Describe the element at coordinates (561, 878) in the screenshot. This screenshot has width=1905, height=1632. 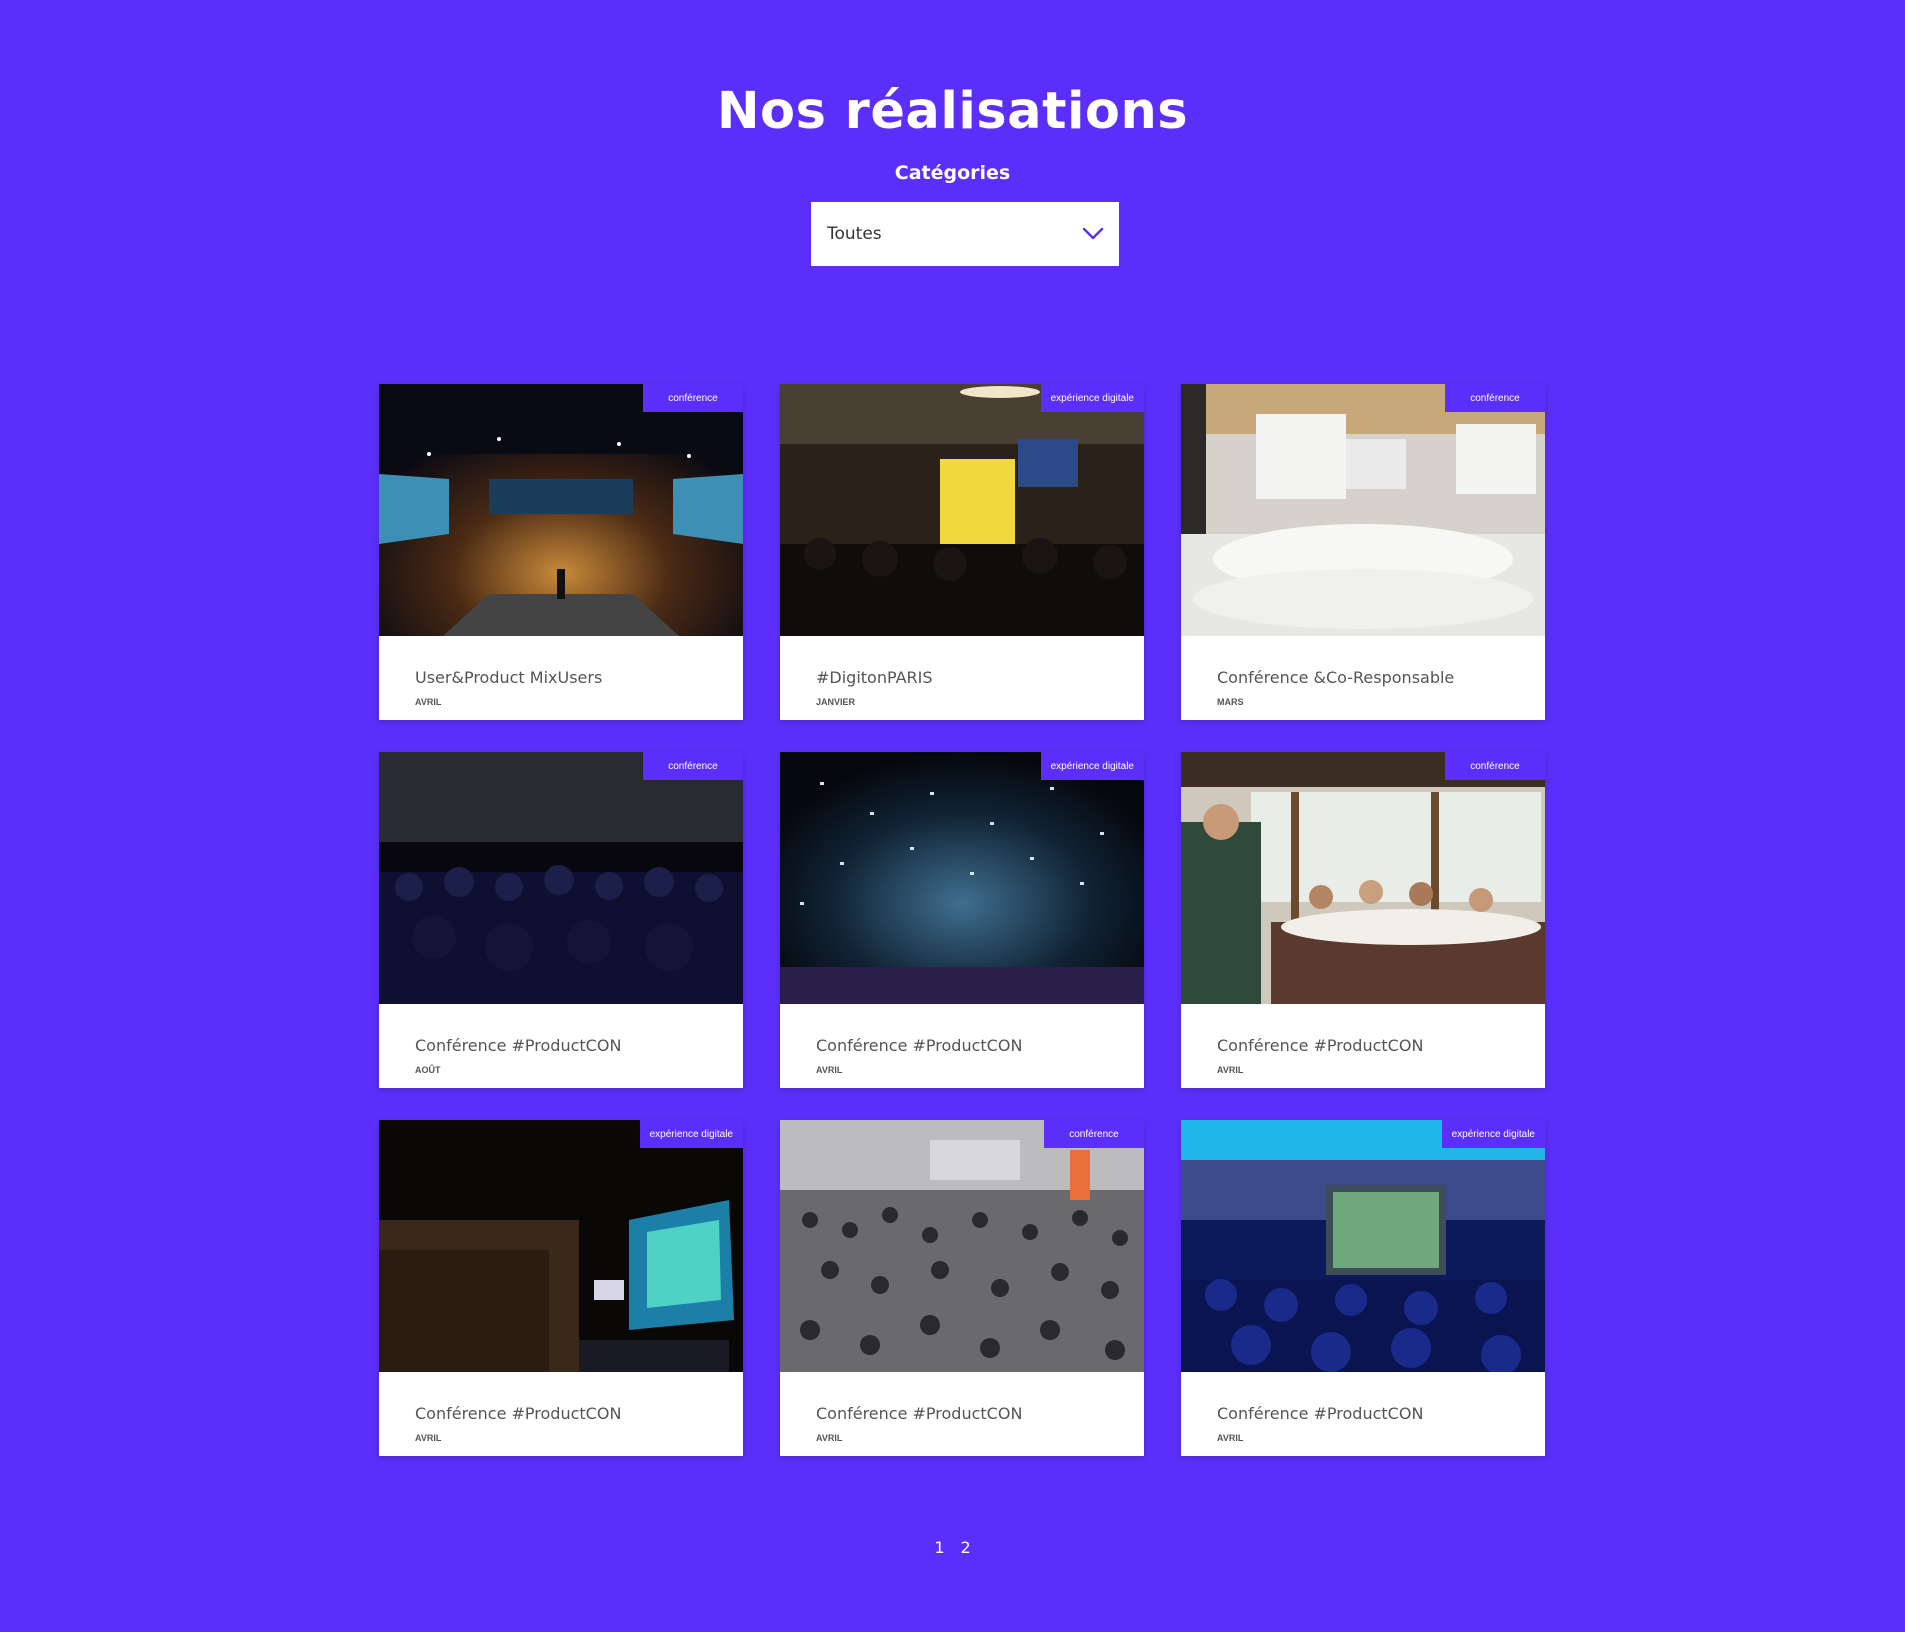
I see `dark-audience-photo` at that location.